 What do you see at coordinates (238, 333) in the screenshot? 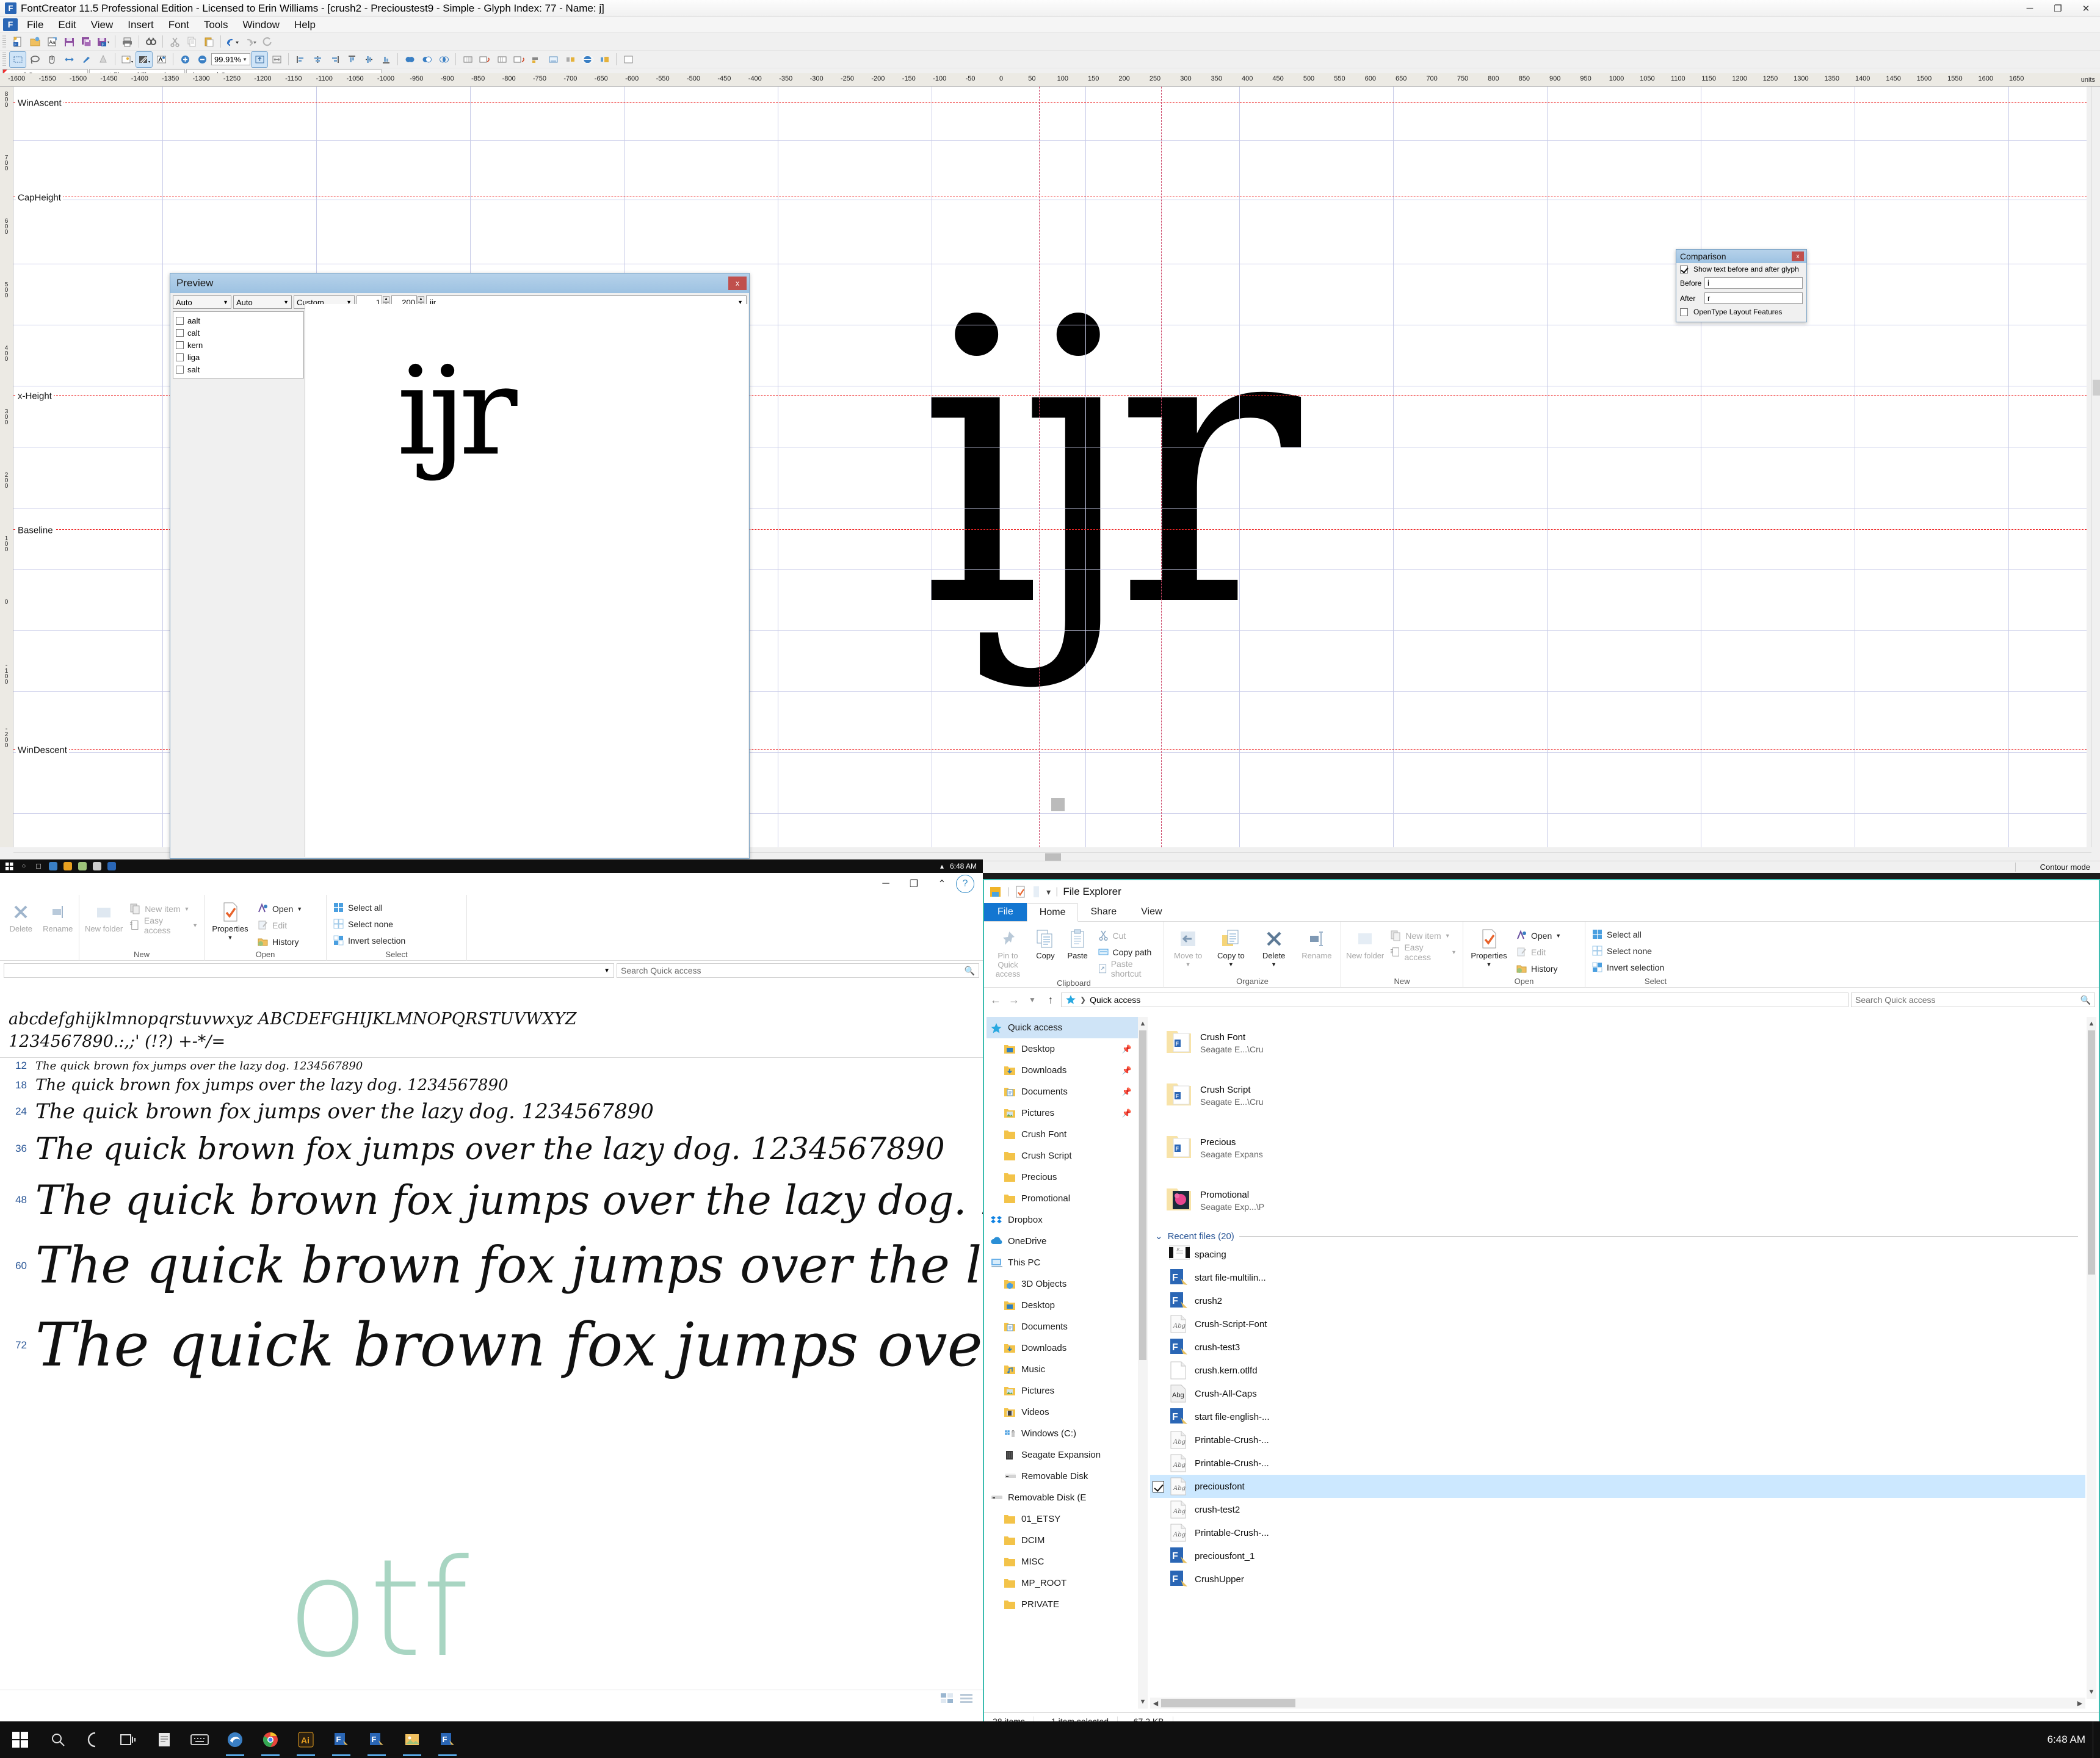
I see `opentype-feature-calt: calt` at bounding box center [238, 333].